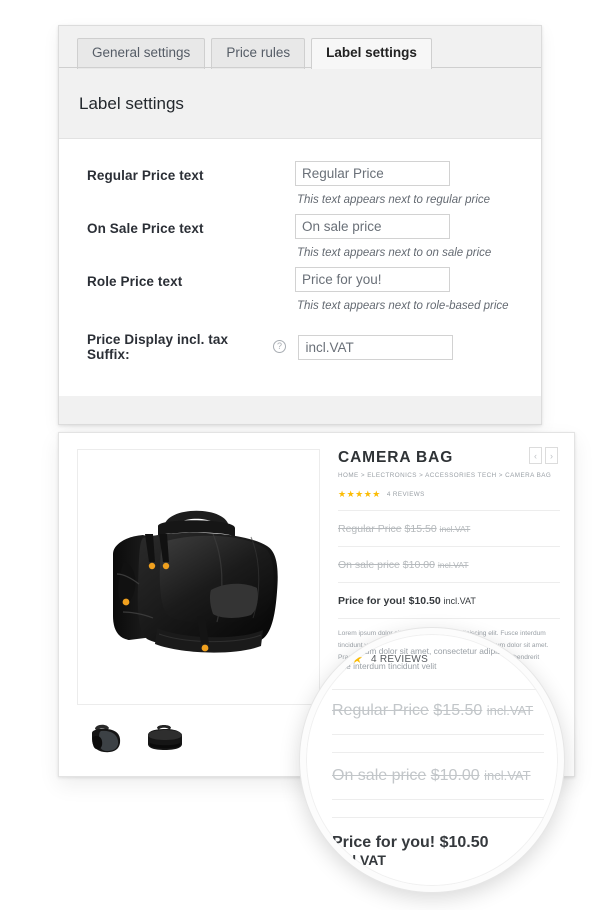 The image size is (600, 910). I want to click on magnifier-sale-price-suffix: incl.VAT, so click(507, 776).